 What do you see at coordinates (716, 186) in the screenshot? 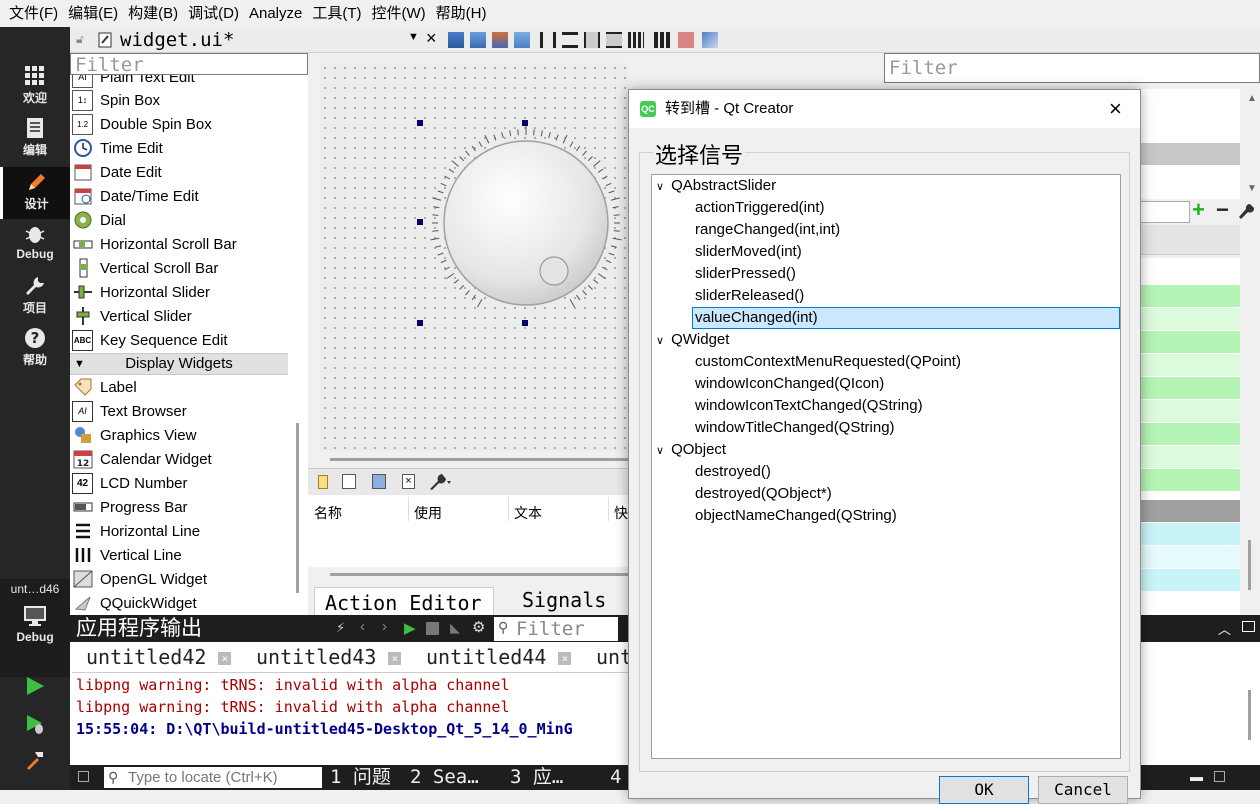
I see `tree-node-qabstractslider: ∨ QAbstractSlider` at bounding box center [716, 186].